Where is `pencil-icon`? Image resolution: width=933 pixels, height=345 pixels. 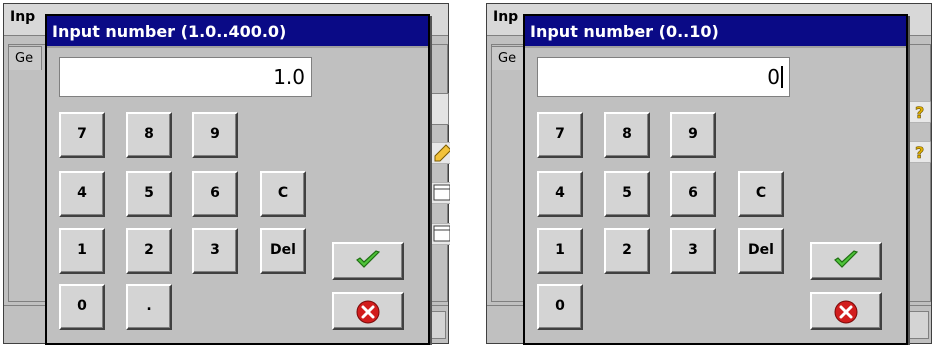 pencil-icon is located at coordinates (440, 153).